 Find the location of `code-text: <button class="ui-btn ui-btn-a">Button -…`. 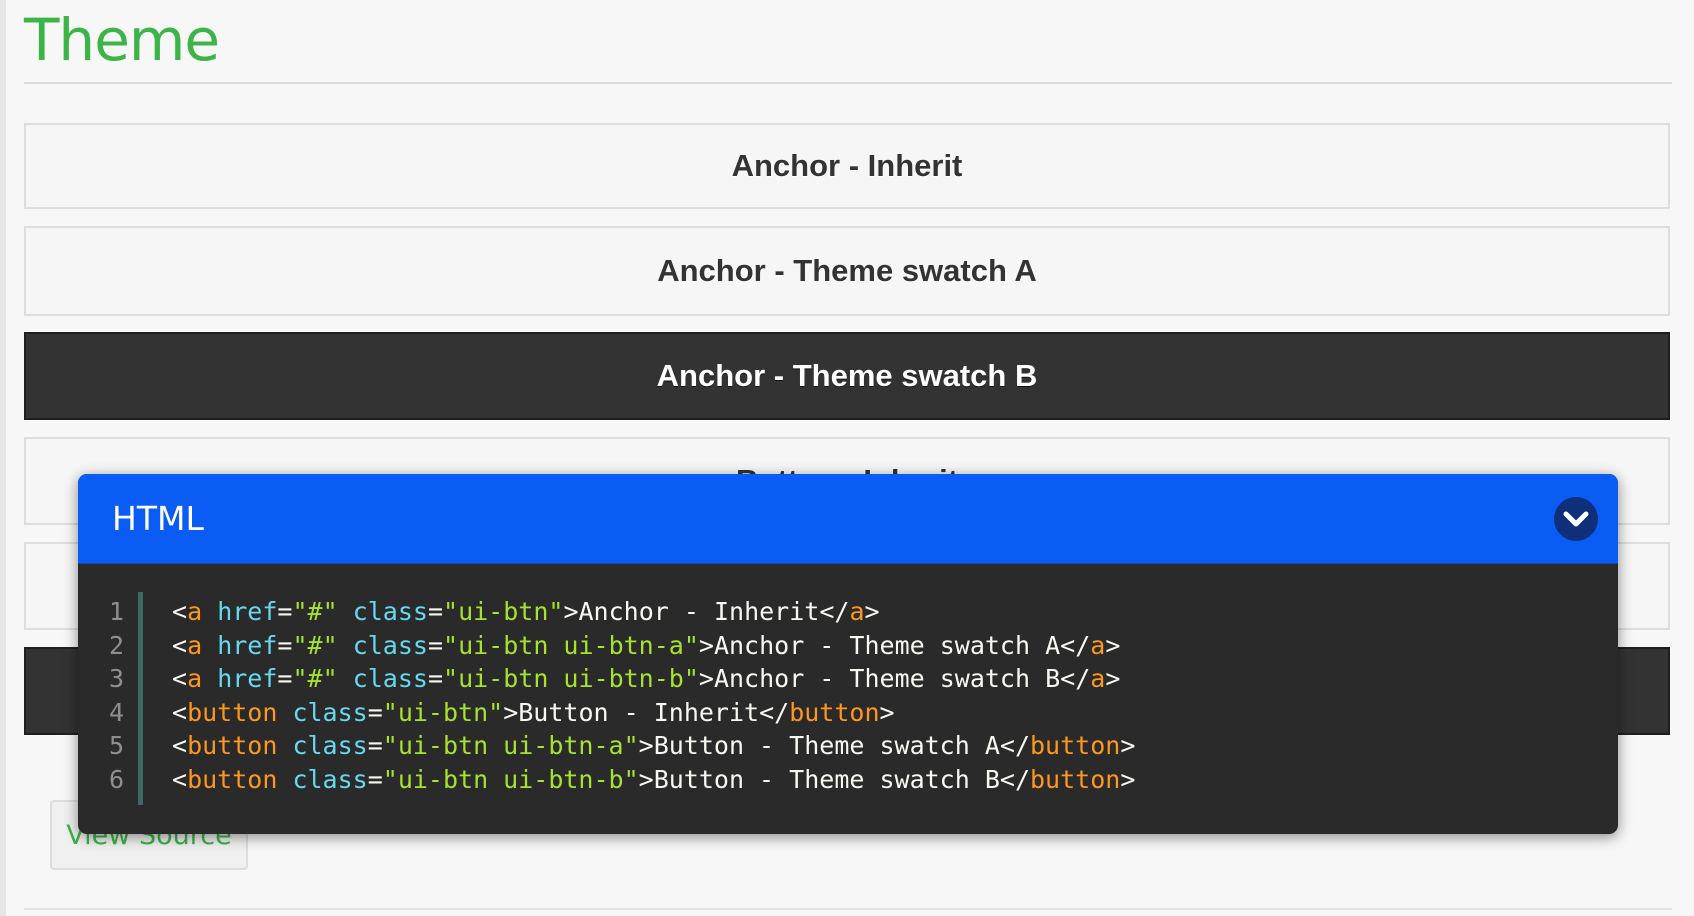

code-text: <button class="ui-btn ui-btn-a">Button -… is located at coordinates (653, 746).